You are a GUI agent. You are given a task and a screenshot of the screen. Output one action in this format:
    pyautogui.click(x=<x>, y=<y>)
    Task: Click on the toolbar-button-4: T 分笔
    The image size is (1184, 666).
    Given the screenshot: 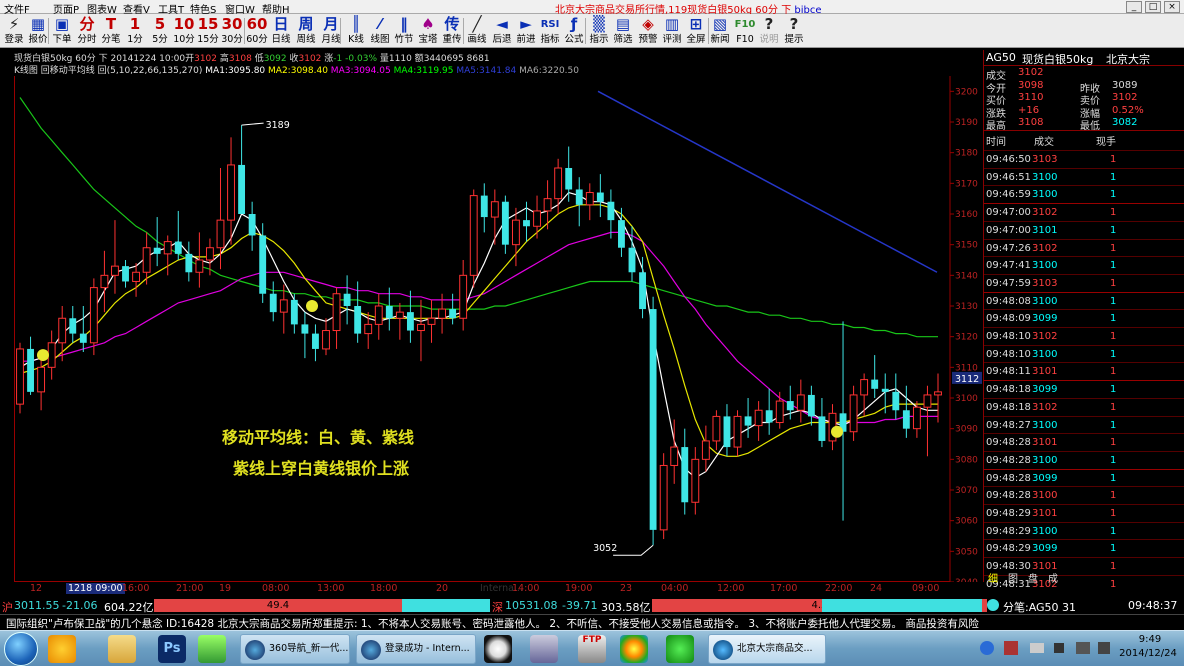 What is the action you would take?
    pyautogui.click(x=111, y=30)
    